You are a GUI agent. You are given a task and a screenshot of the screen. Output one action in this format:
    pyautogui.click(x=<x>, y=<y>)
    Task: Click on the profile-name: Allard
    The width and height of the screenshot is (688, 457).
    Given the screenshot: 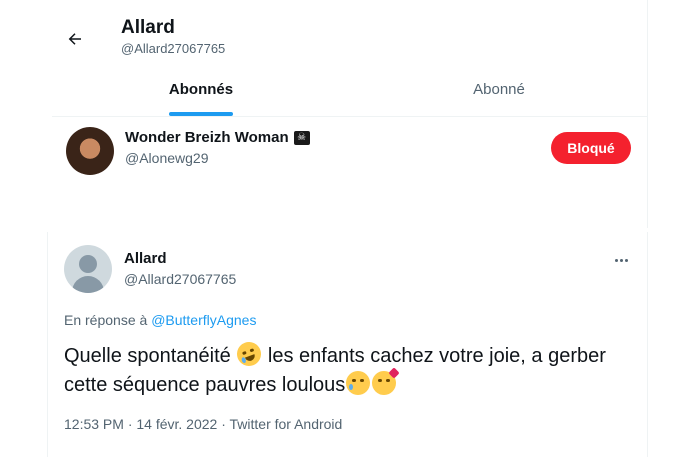 What is the action you would take?
    pyautogui.click(x=148, y=27)
    